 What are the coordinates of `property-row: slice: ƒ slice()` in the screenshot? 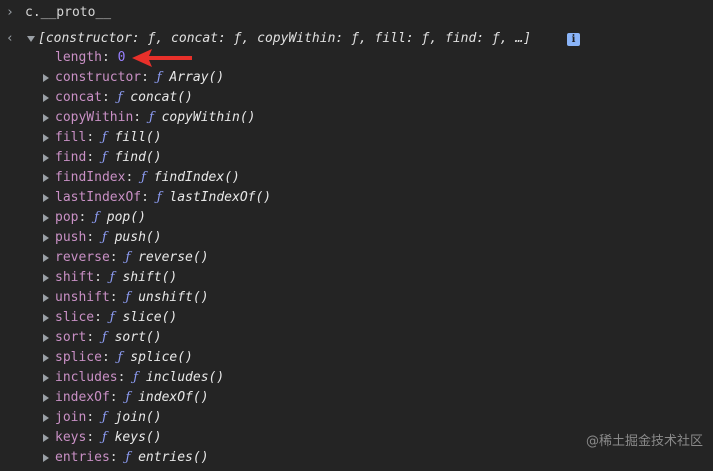 It's located at (356, 318).